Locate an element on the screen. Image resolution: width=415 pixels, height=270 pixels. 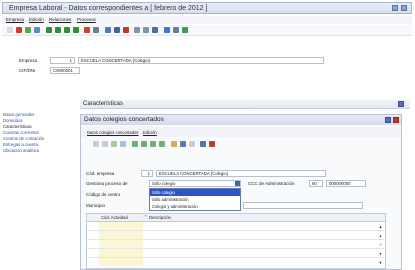
dialog-menu: Datos colegios concertados Edición is located at coordinates (241, 132).